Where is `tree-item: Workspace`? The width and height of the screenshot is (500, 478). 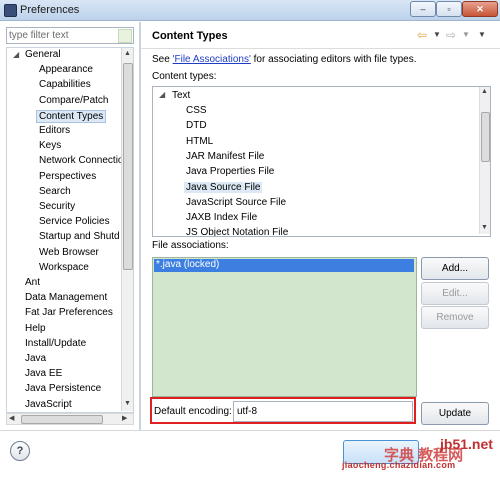
tree-item: Workspace is located at coordinates (64, 267).